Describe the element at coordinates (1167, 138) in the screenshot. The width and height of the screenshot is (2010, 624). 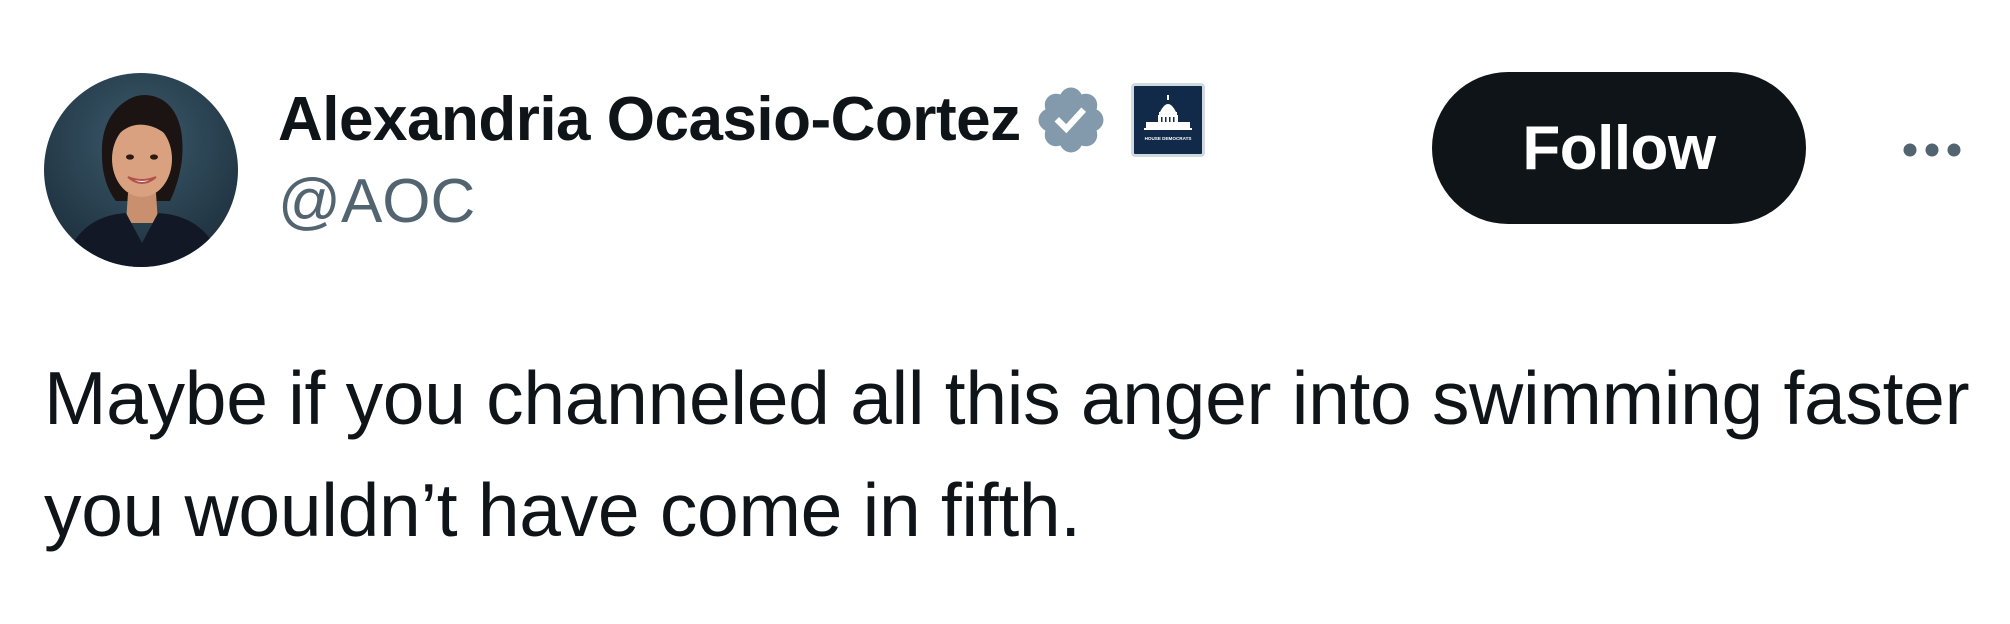
I see `affiliate-badge-text: HOUSE DEMOCRATS` at that location.